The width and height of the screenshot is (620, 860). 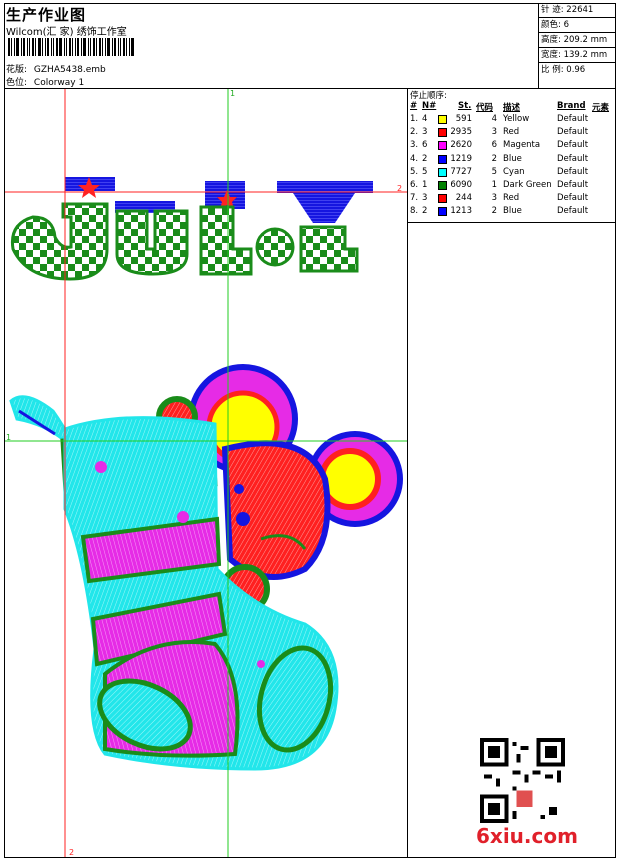 What do you see at coordinates (425, 185) in the screenshot?
I see `row-needle: 1` at bounding box center [425, 185].